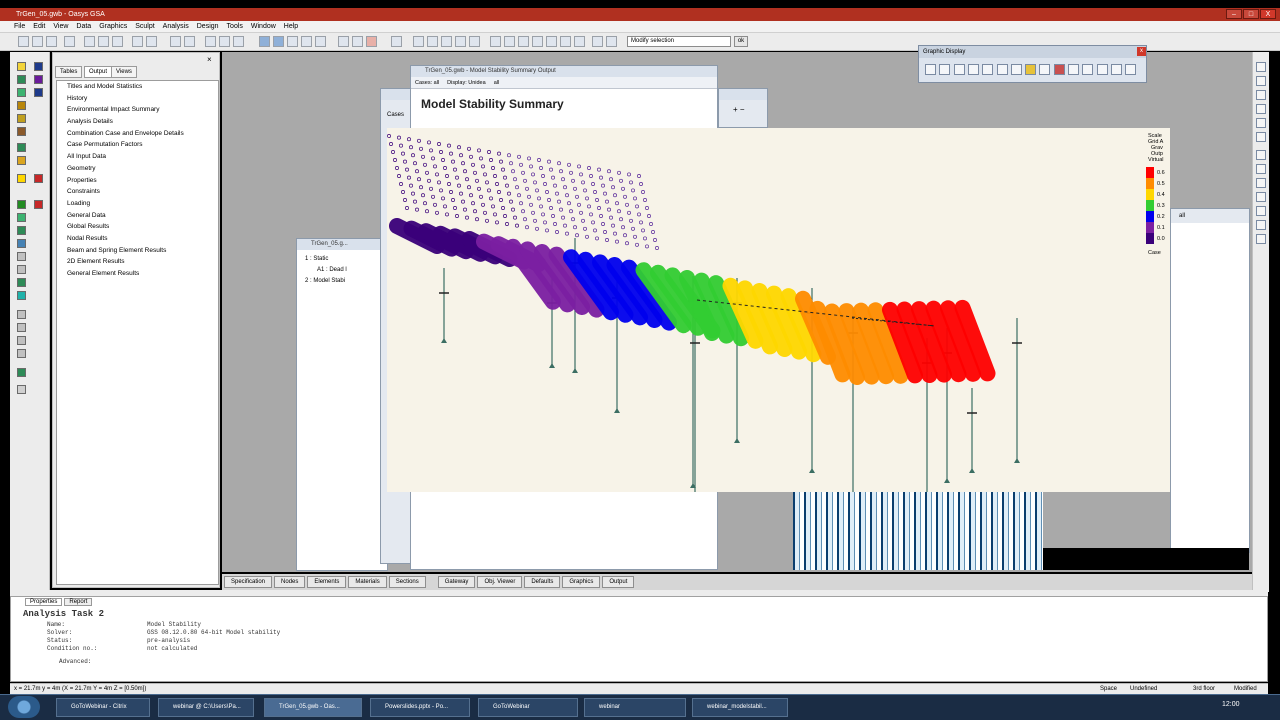 This screenshot has height=720, width=1280. Describe the element at coordinates (38, 92) in the screenshot. I see `label-tool-icon` at that location.